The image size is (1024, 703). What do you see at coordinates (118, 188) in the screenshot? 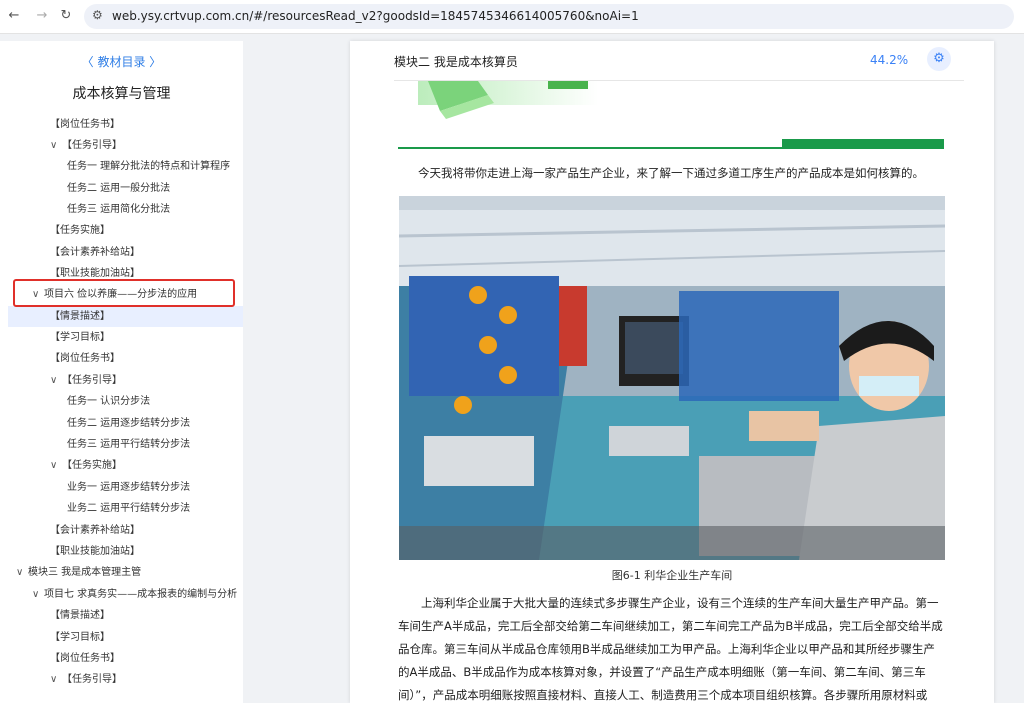
I see `toc-item: 任务二 运用一般分批法` at bounding box center [118, 188].